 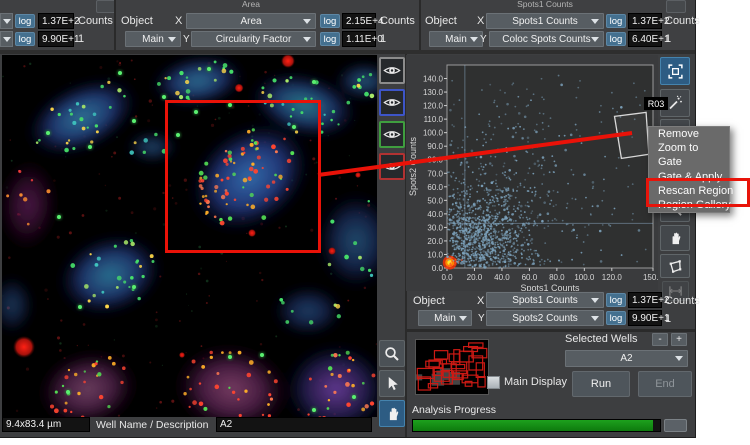 What do you see at coordinates (433, 133) in the screenshot?
I see `svg-text: 100.0` at bounding box center [433, 133].